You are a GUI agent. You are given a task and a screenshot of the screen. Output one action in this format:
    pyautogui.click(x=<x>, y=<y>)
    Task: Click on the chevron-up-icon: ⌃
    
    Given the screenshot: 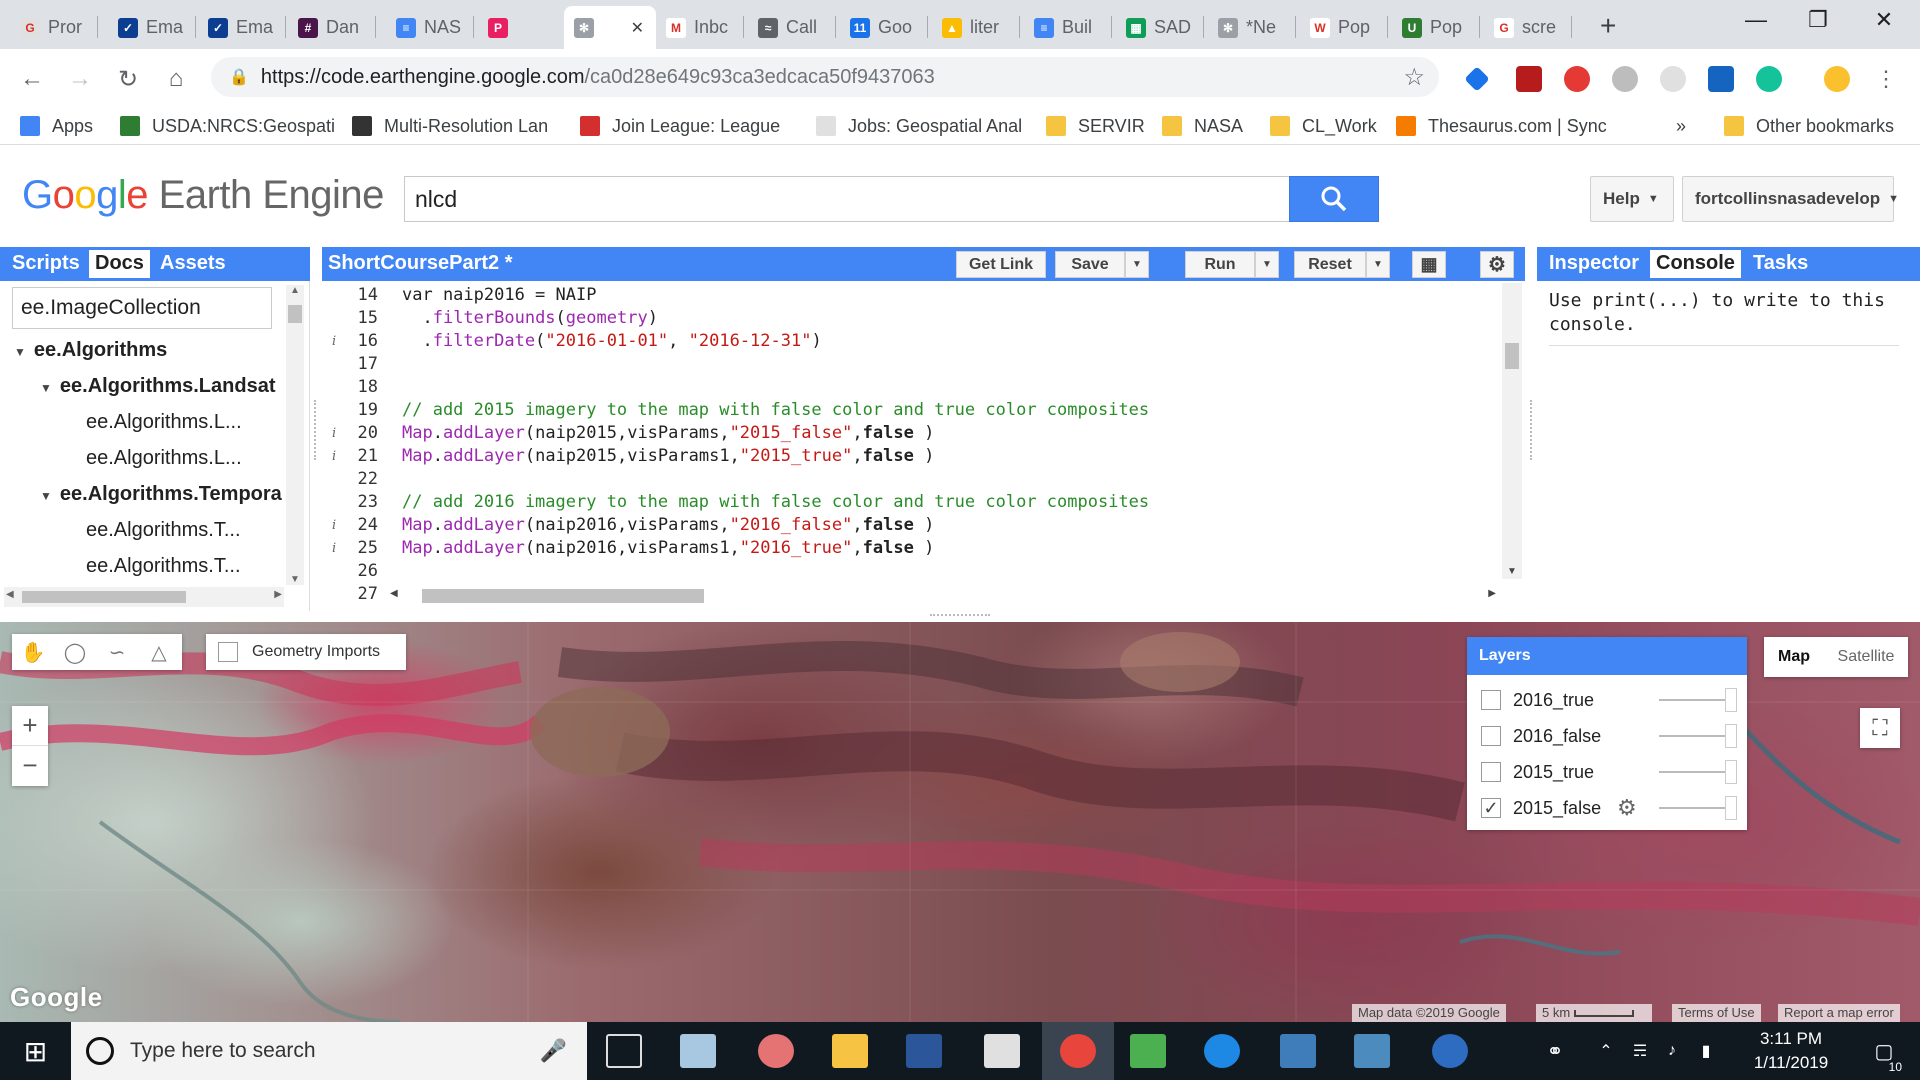 What is the action you would take?
    pyautogui.click(x=1606, y=1051)
    